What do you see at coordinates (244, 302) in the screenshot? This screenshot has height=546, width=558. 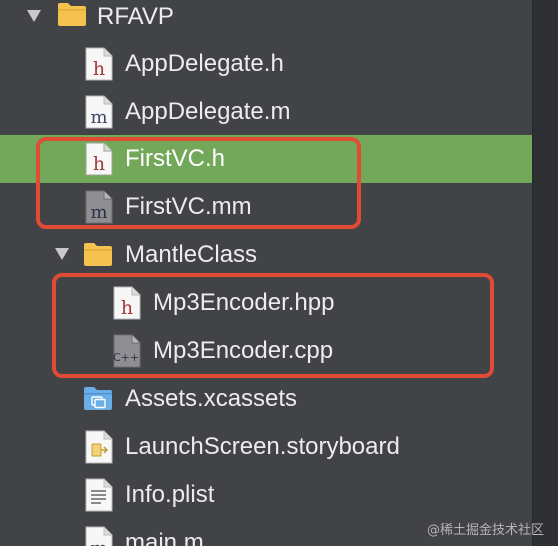 I see `file-label: Mp3Encoder.hpp` at bounding box center [244, 302].